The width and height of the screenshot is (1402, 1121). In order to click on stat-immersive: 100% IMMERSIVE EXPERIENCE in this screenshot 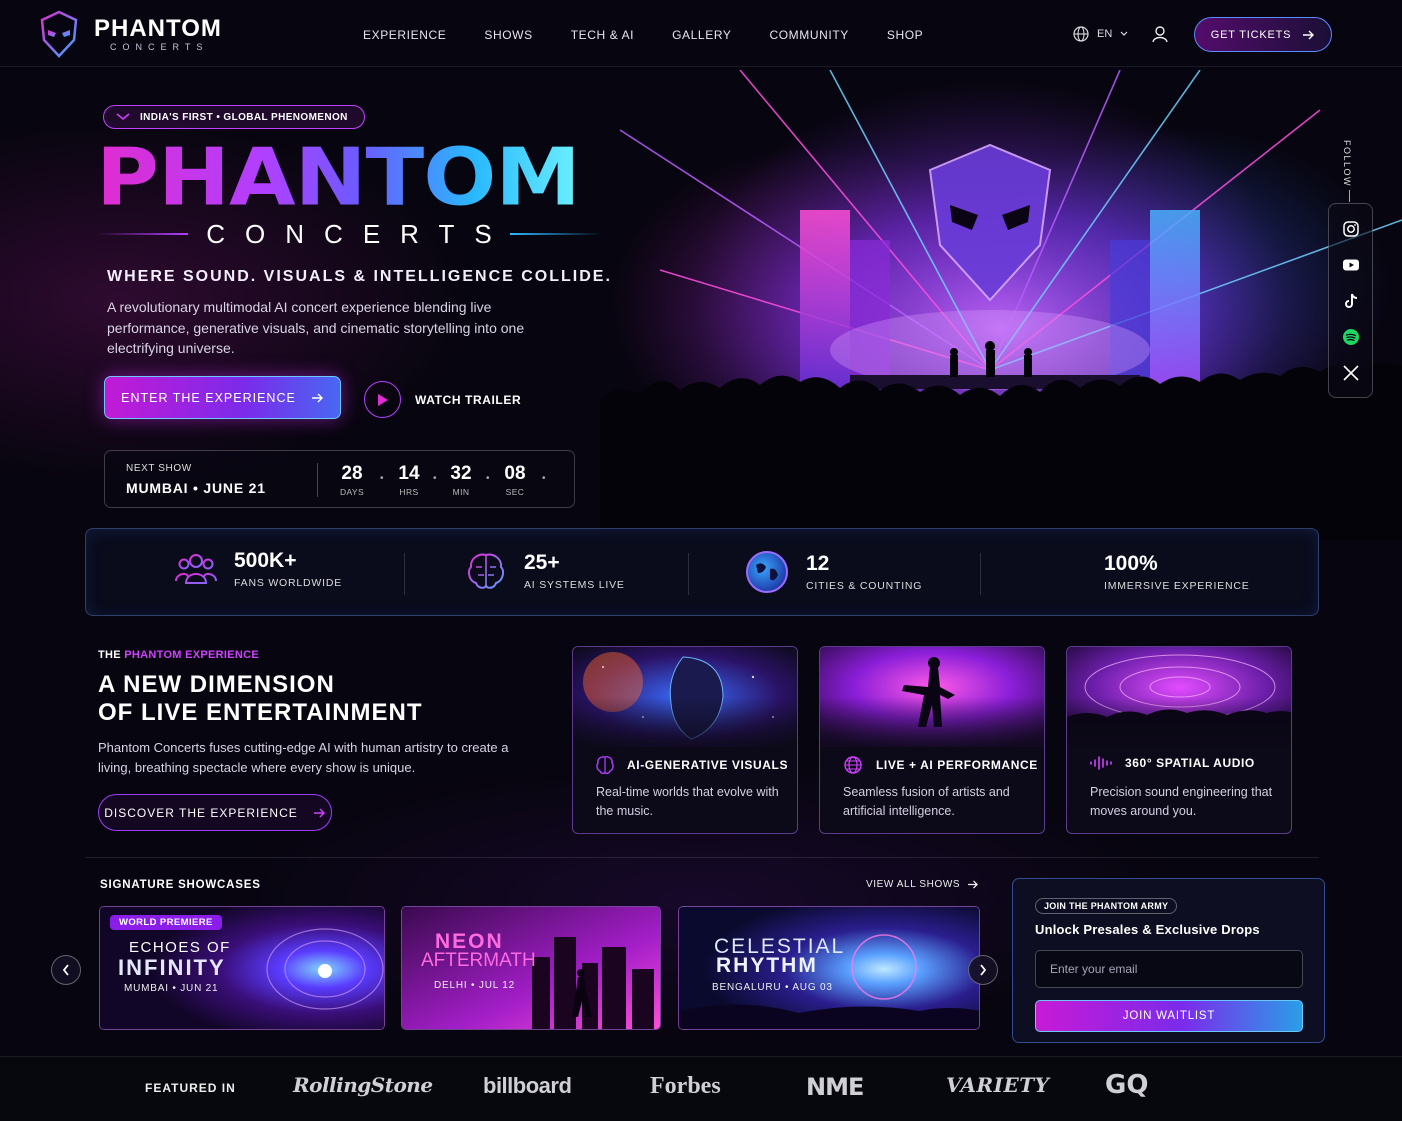, I will do `click(1140, 572)`.